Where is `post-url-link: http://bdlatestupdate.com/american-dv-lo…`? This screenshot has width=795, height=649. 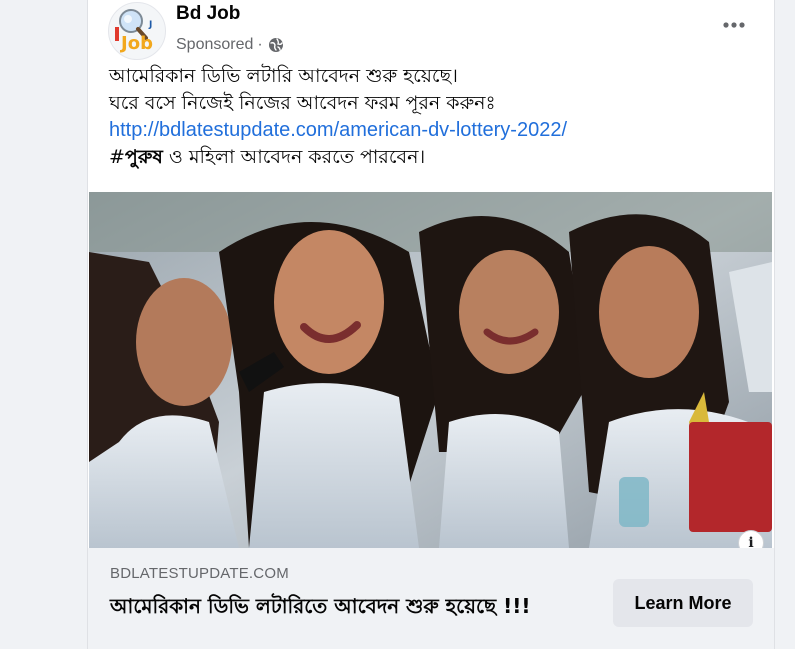
post-url-link: http://bdlatestupdate.com/american-dv-lo… is located at coordinates (338, 130).